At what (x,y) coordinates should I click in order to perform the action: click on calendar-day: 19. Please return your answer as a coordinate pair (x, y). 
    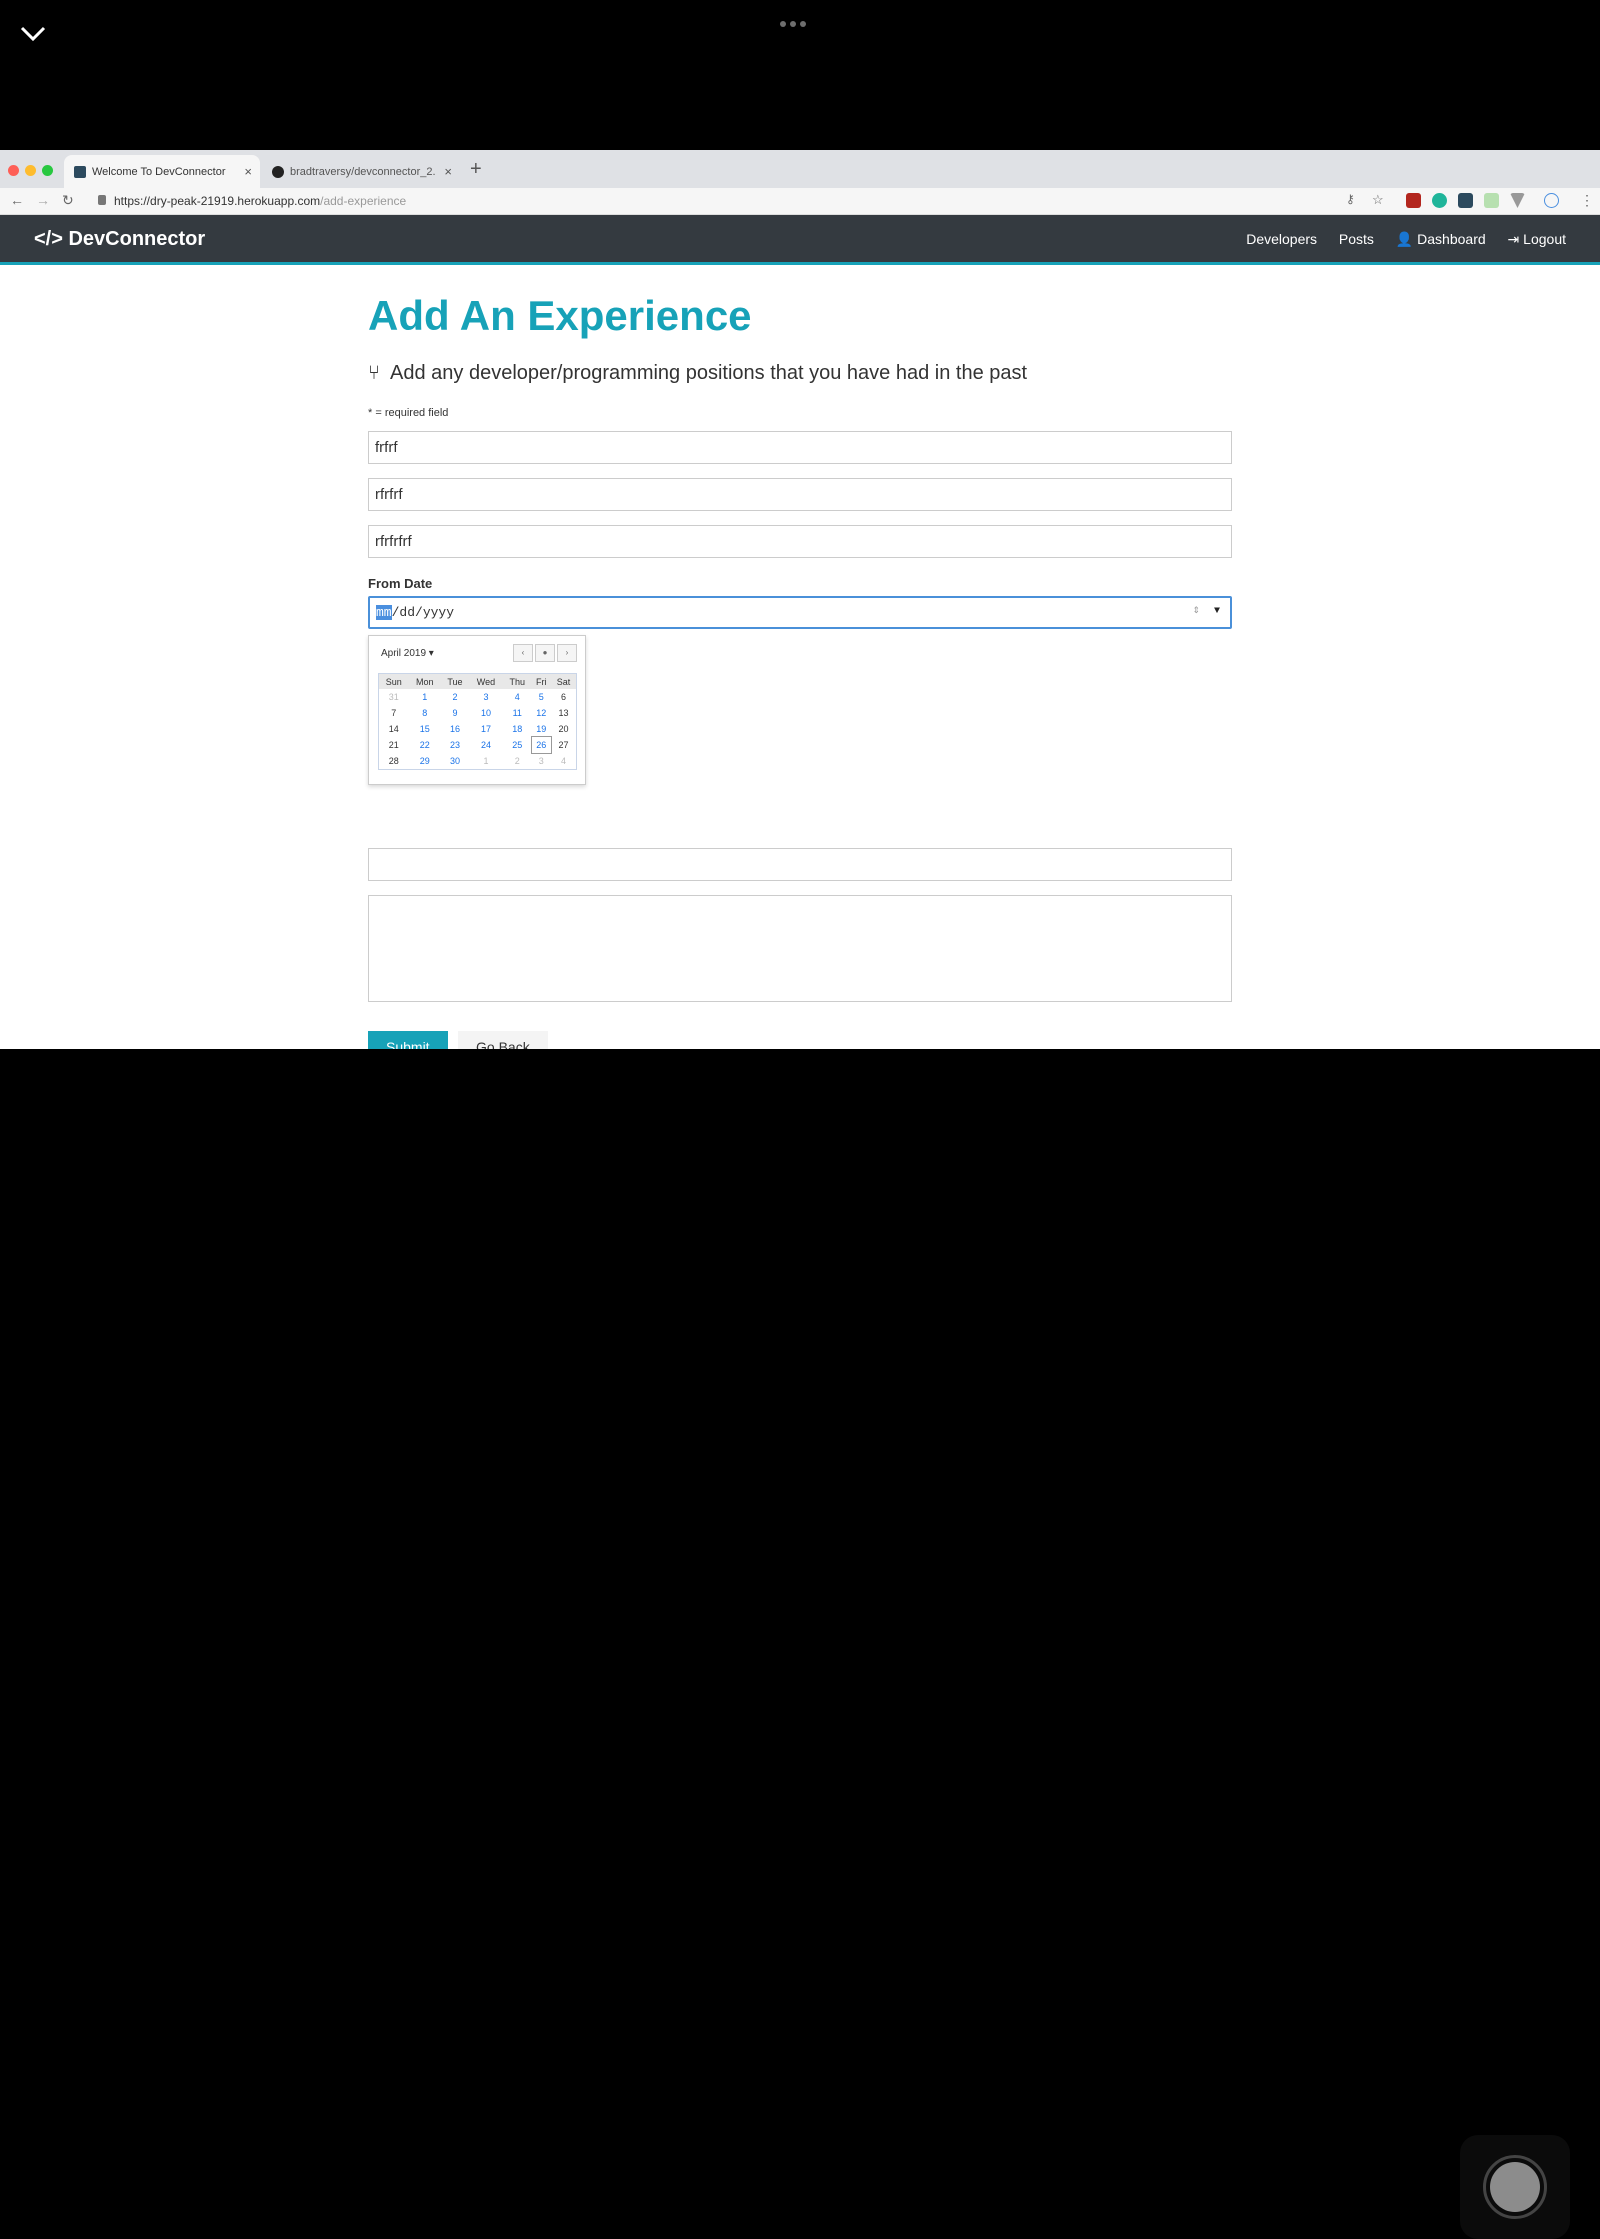
    Looking at the image, I should click on (541, 729).